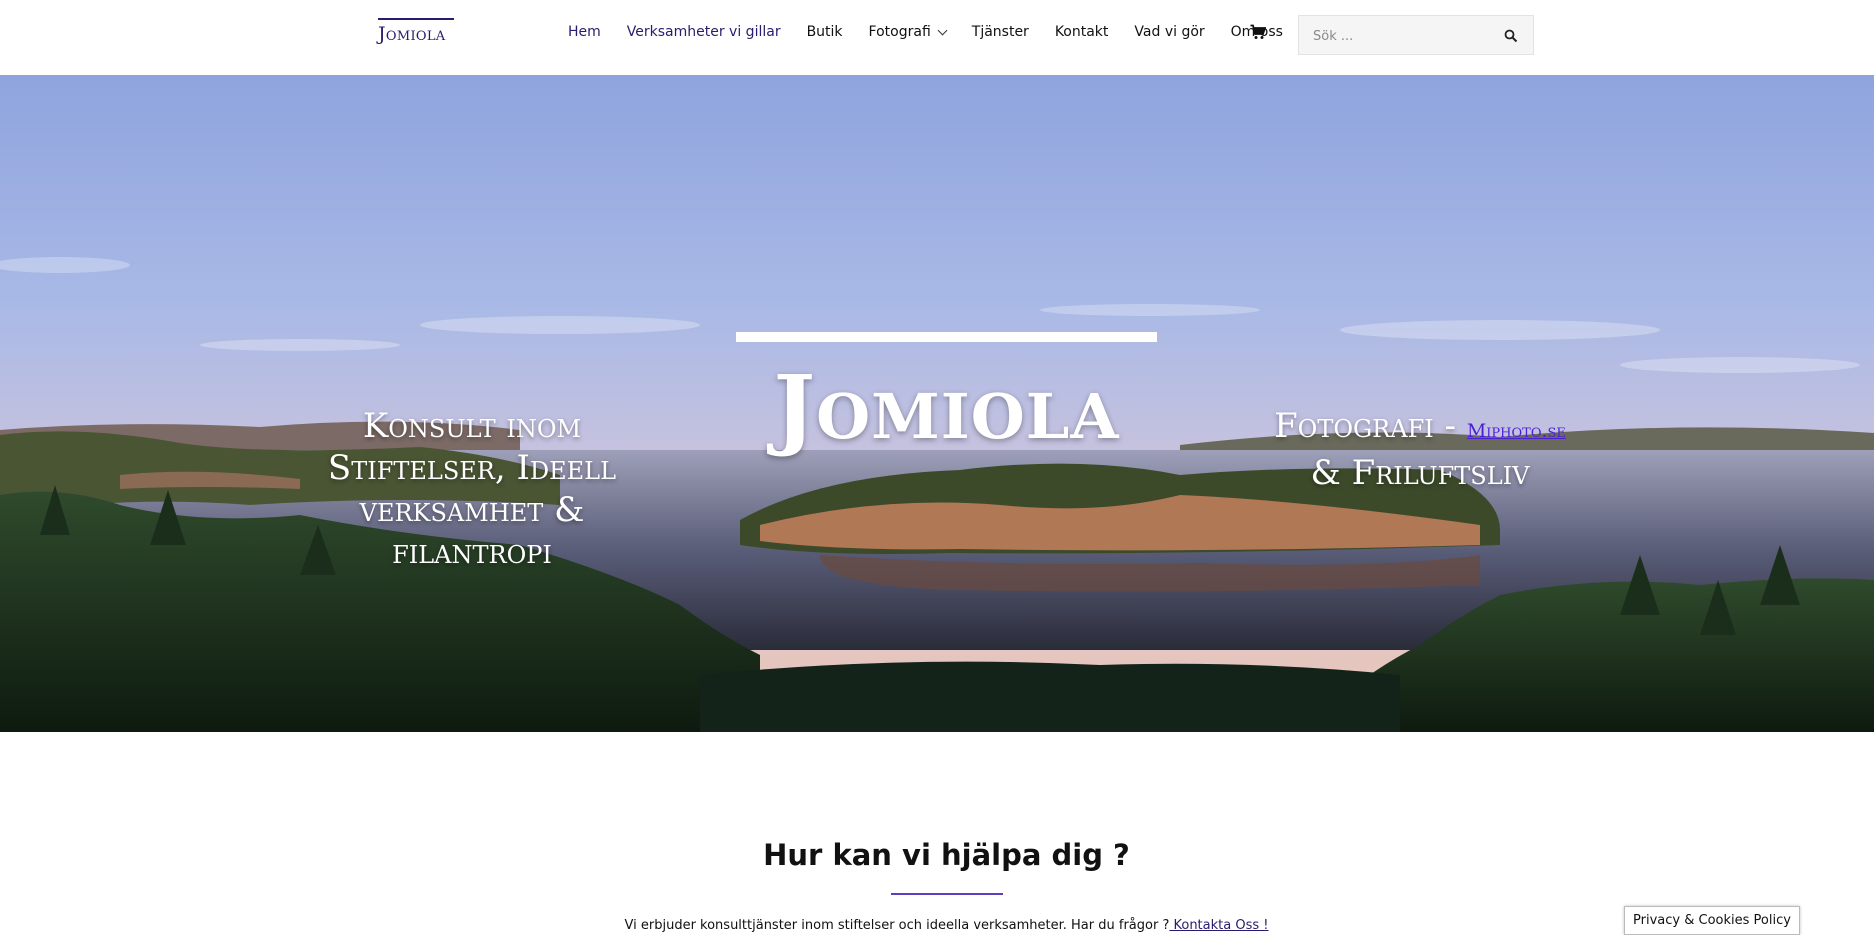  What do you see at coordinates (704, 32) in the screenshot?
I see `nav-item-verksamheter: Verksamheter vi gillar` at bounding box center [704, 32].